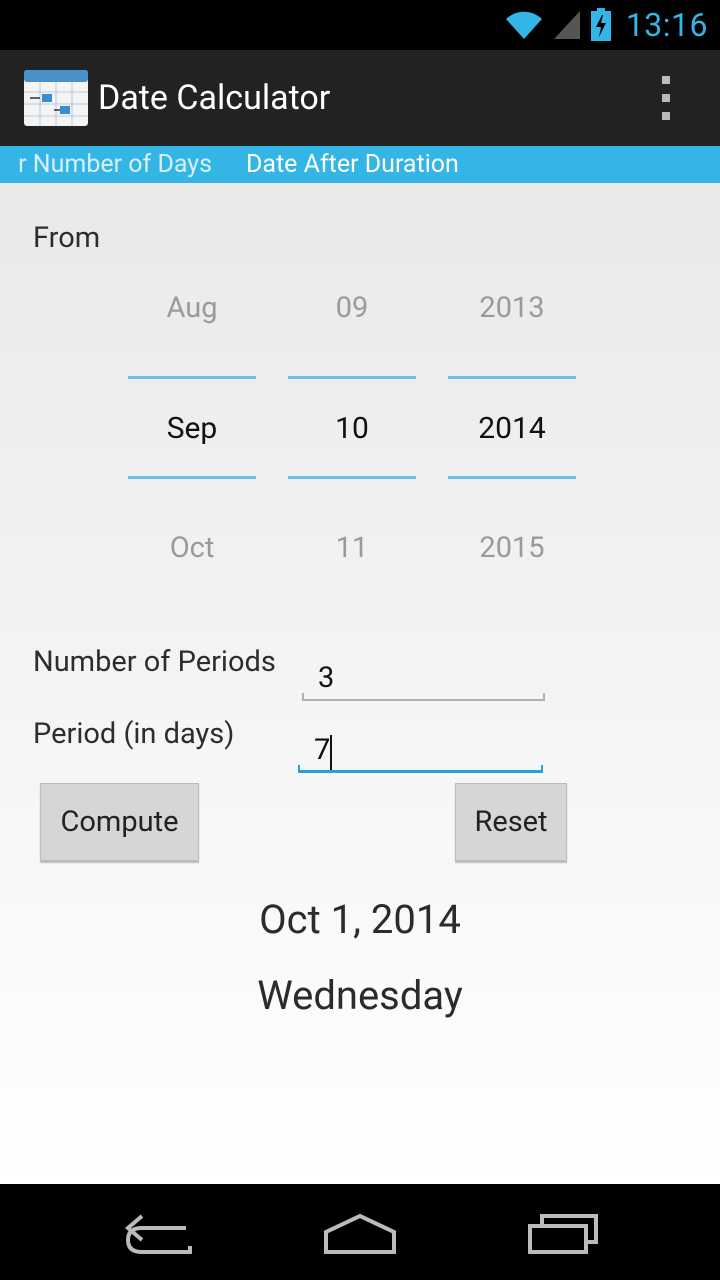 This screenshot has width=720, height=1280. Describe the element at coordinates (154, 662) in the screenshot. I see `periods-label: Number of Periods` at that location.